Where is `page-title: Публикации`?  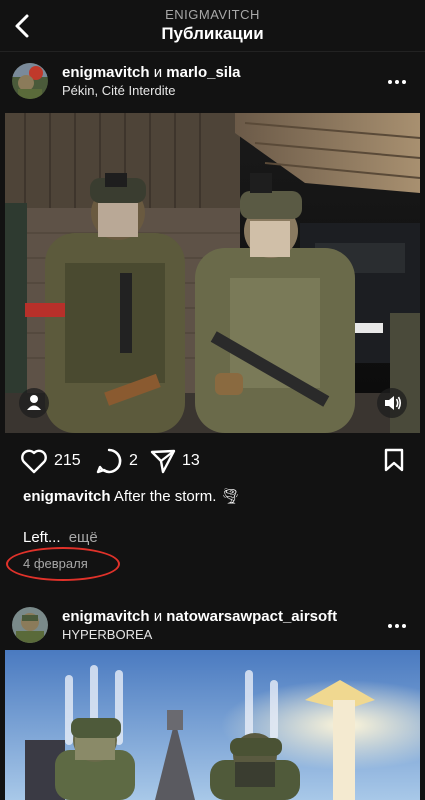 page-title: Публикации is located at coordinates (212, 33).